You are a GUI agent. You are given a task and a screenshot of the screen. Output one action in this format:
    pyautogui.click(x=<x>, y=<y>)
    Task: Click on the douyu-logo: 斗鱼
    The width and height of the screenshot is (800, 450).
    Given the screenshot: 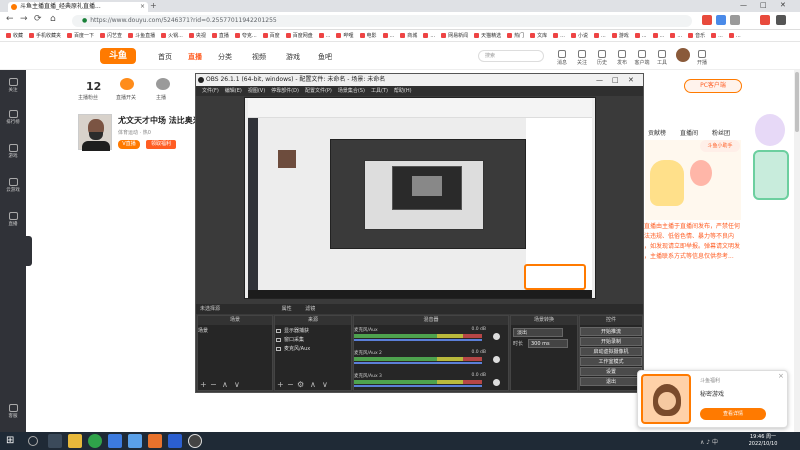 What is the action you would take?
    pyautogui.click(x=118, y=56)
    